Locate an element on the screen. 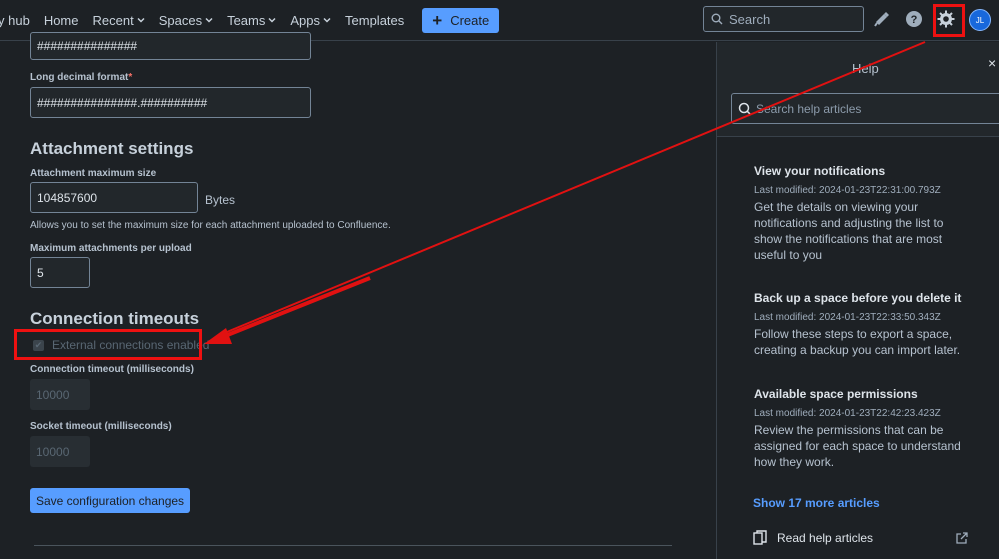  attachment-max-value: 104857600 is located at coordinates (67, 197).